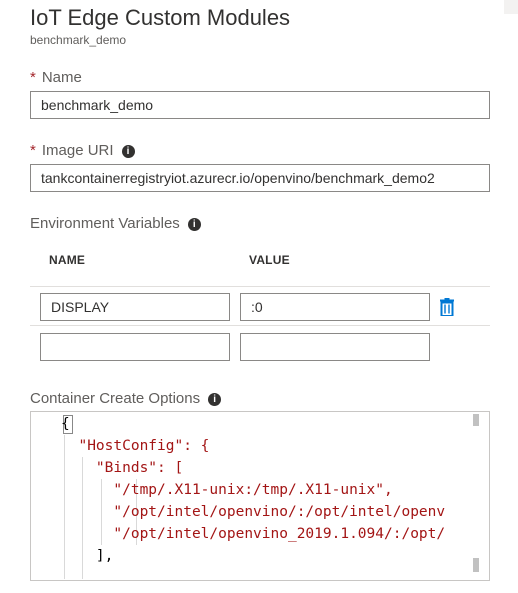 Image resolution: width=518 pixels, height=593 pixels. Describe the element at coordinates (65, 424) in the screenshot. I see `code-line: {` at that location.